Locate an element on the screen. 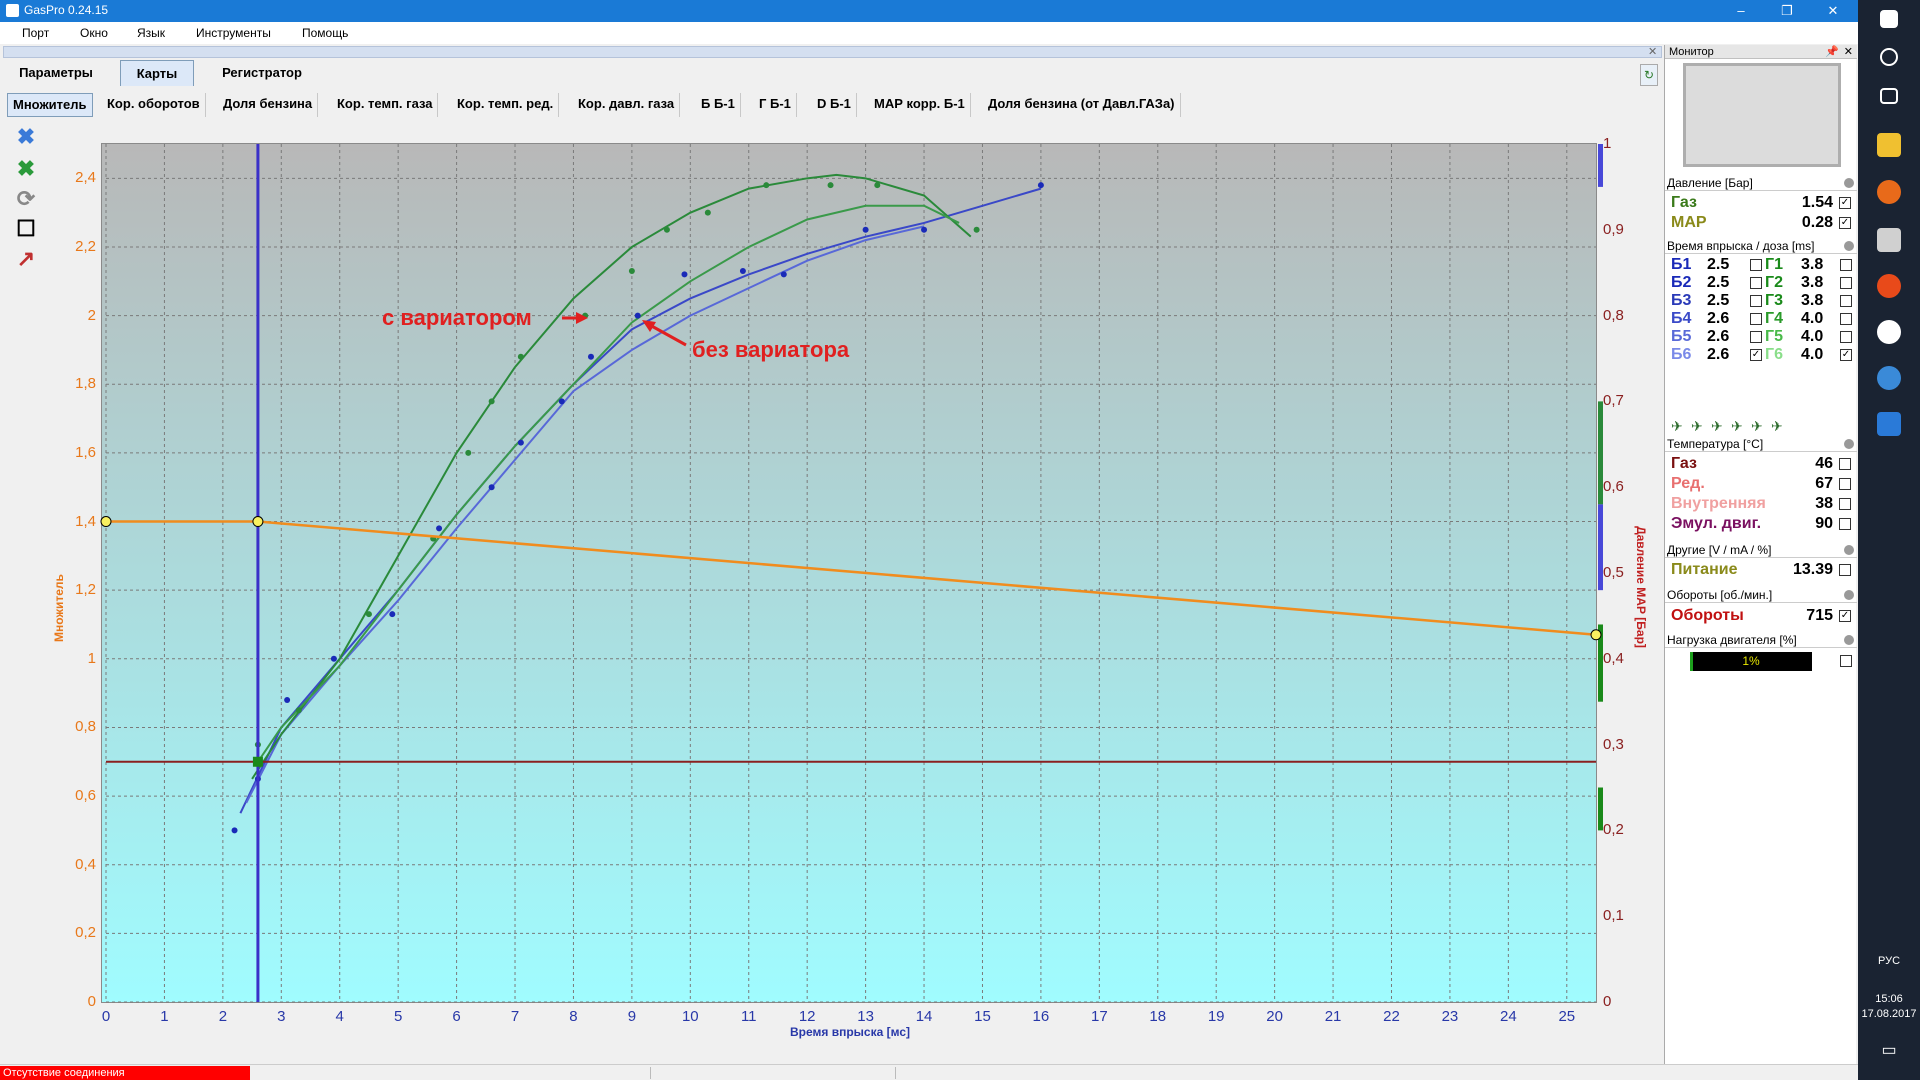 The height and width of the screenshot is (1080, 1920). firefox-icon is located at coordinates (1889, 192).